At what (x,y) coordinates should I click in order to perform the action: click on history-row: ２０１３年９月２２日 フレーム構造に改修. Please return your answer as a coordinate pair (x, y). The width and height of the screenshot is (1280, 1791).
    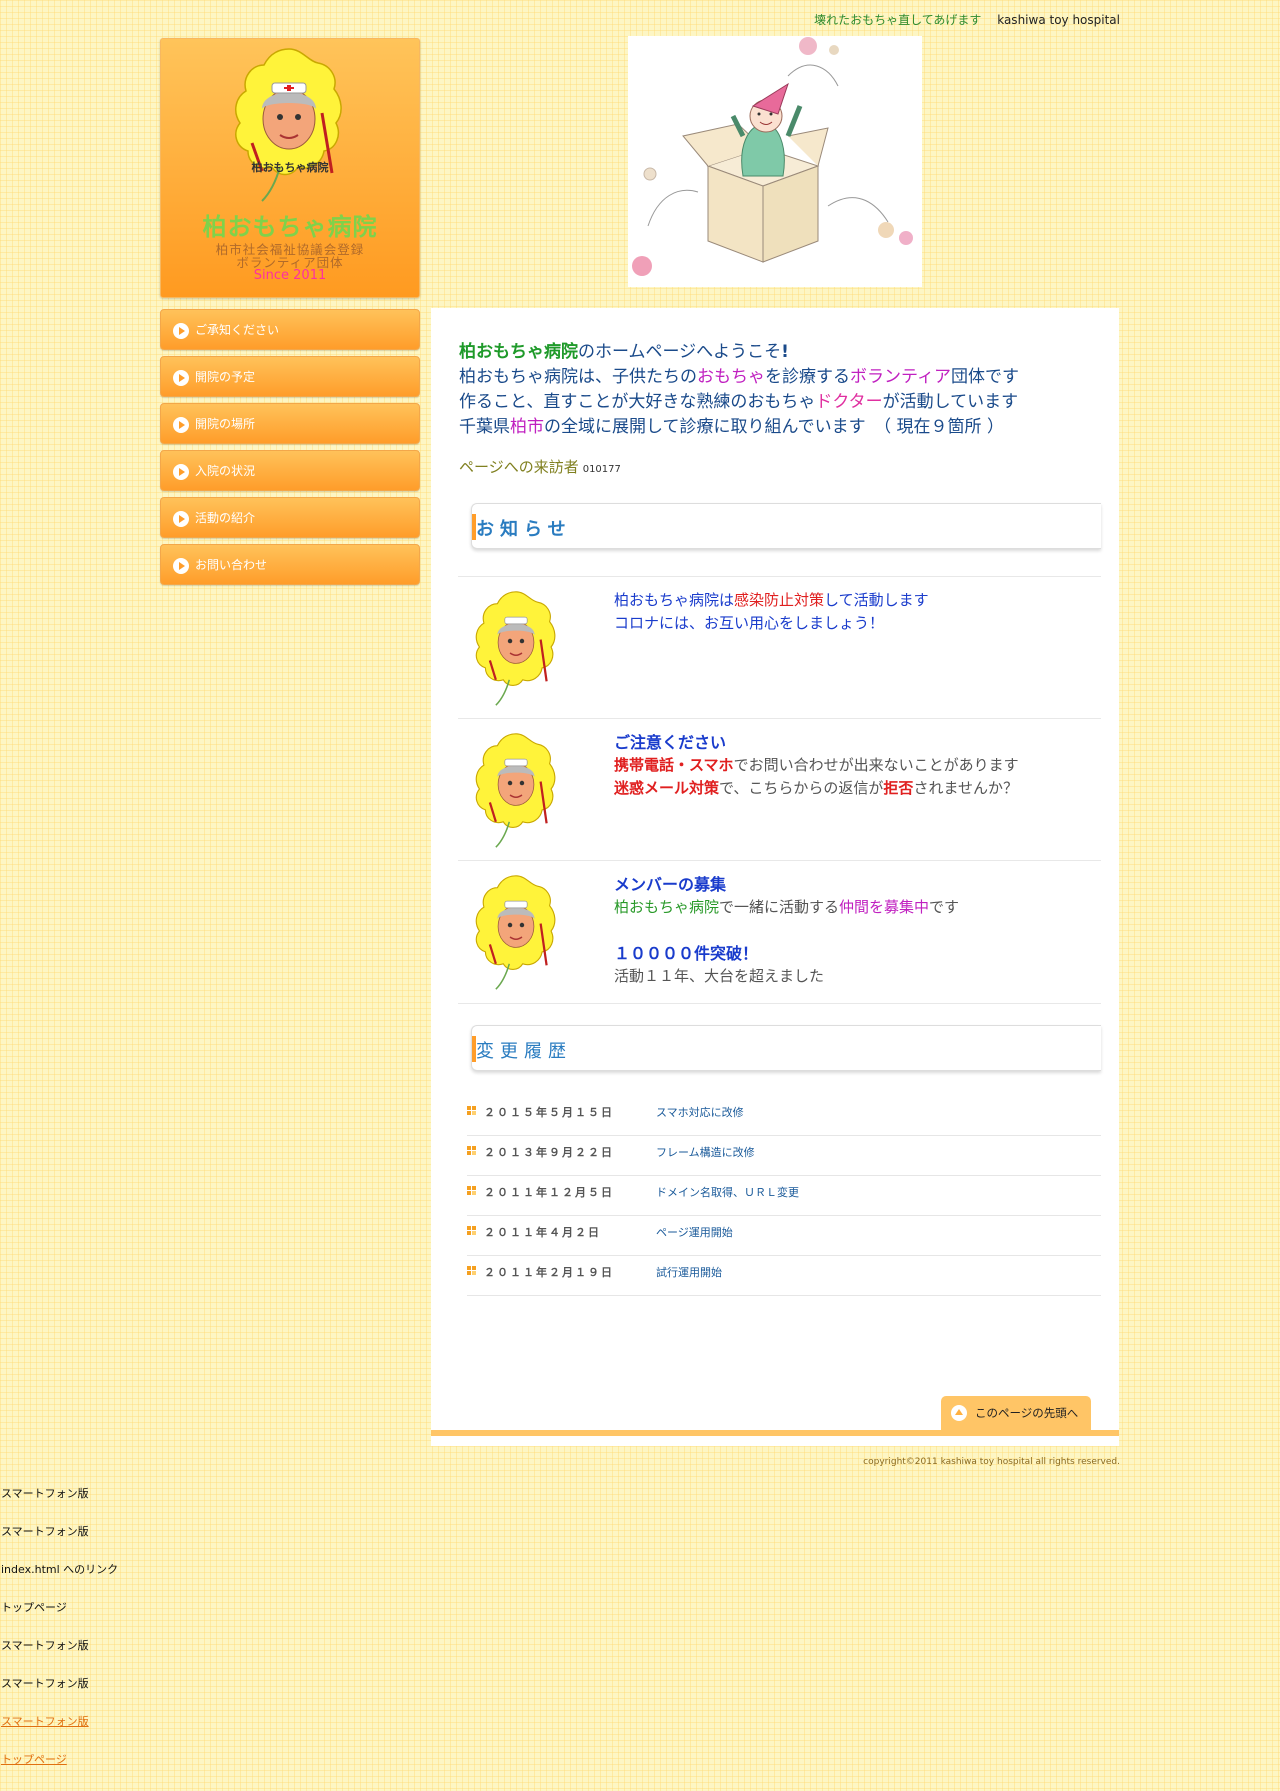
    Looking at the image, I should click on (784, 1155).